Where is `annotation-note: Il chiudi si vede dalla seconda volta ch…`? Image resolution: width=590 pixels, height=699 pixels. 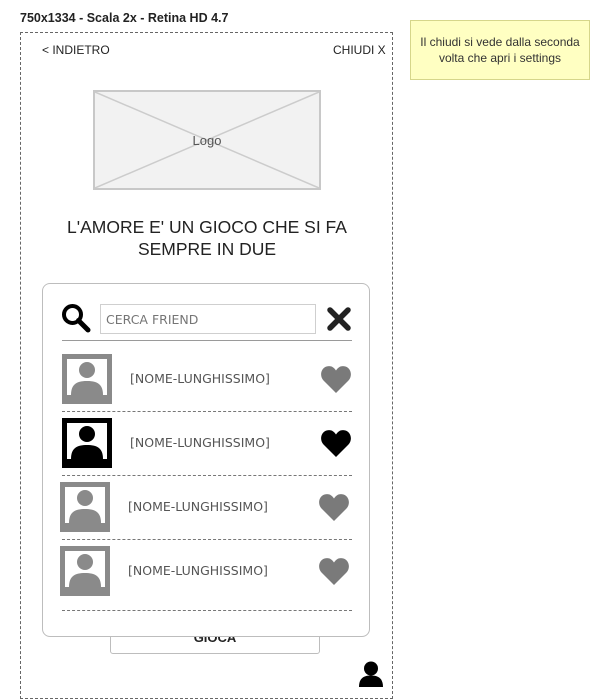 annotation-note: Il chiudi si vede dalla seconda volta ch… is located at coordinates (500, 50).